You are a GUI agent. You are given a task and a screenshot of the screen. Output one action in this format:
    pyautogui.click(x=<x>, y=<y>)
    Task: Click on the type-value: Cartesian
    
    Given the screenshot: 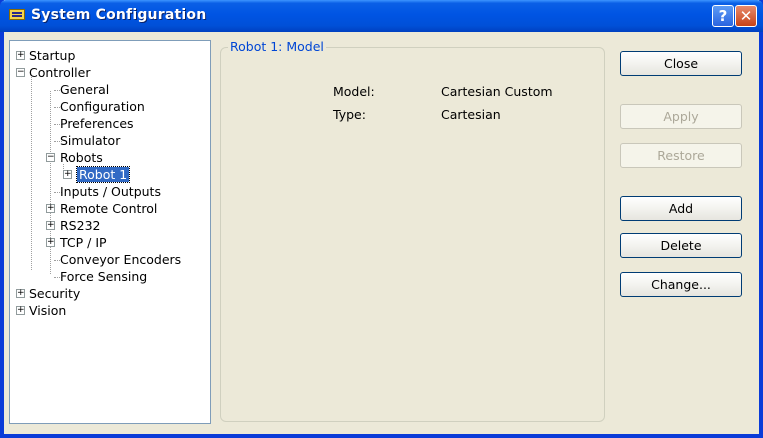 What is the action you would take?
    pyautogui.click(x=471, y=114)
    